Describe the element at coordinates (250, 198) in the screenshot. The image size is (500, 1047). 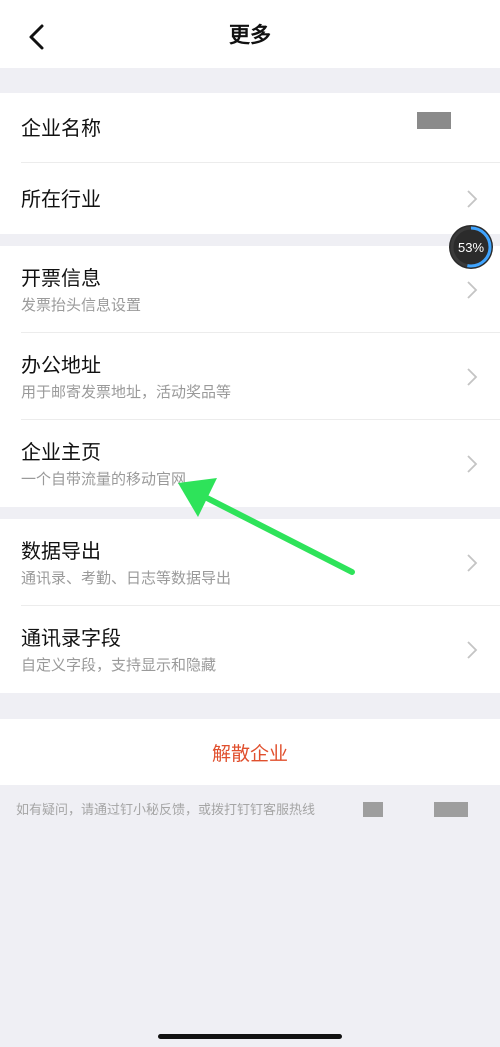
I see `industry-row: 所在行业` at that location.